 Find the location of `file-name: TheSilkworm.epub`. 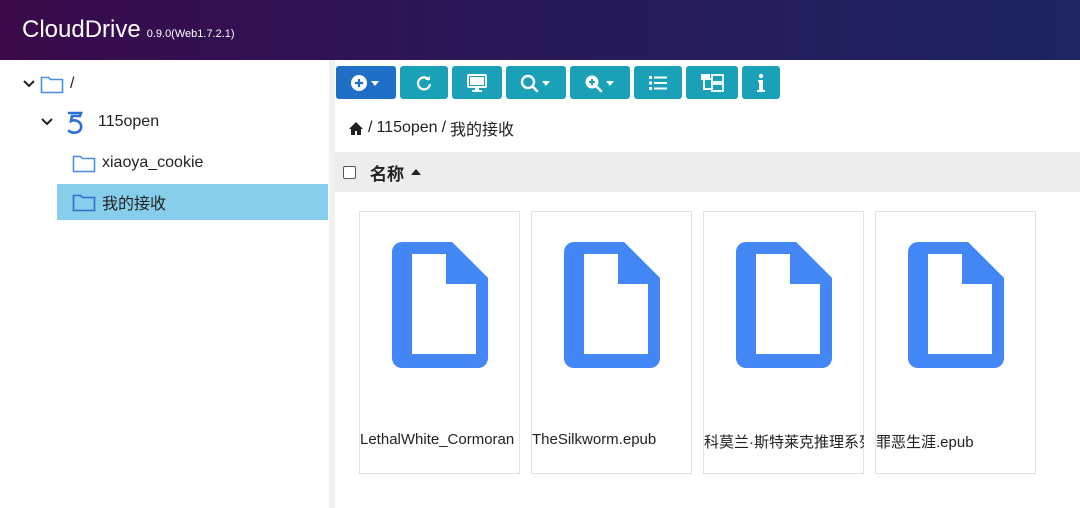

file-name: TheSilkworm.epub is located at coordinates (594, 439).